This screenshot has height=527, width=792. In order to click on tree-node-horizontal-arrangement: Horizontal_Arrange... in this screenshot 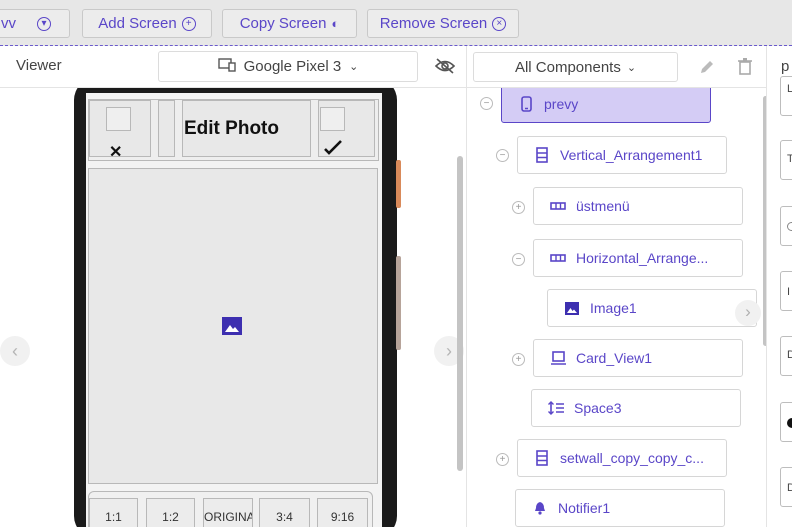, I will do `click(638, 258)`.